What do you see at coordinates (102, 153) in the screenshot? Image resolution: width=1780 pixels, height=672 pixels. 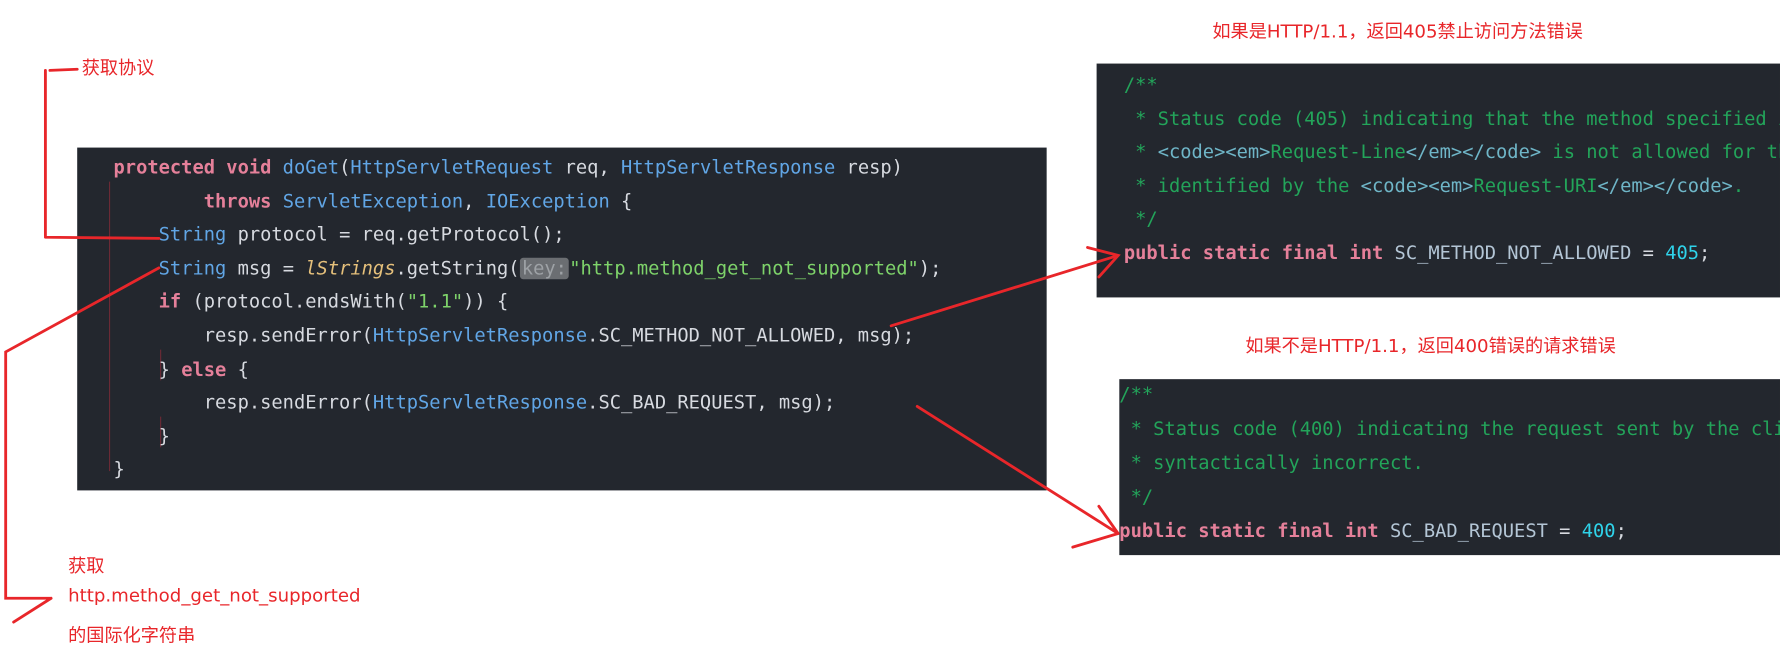 I see `bracket-protocol` at bounding box center [102, 153].